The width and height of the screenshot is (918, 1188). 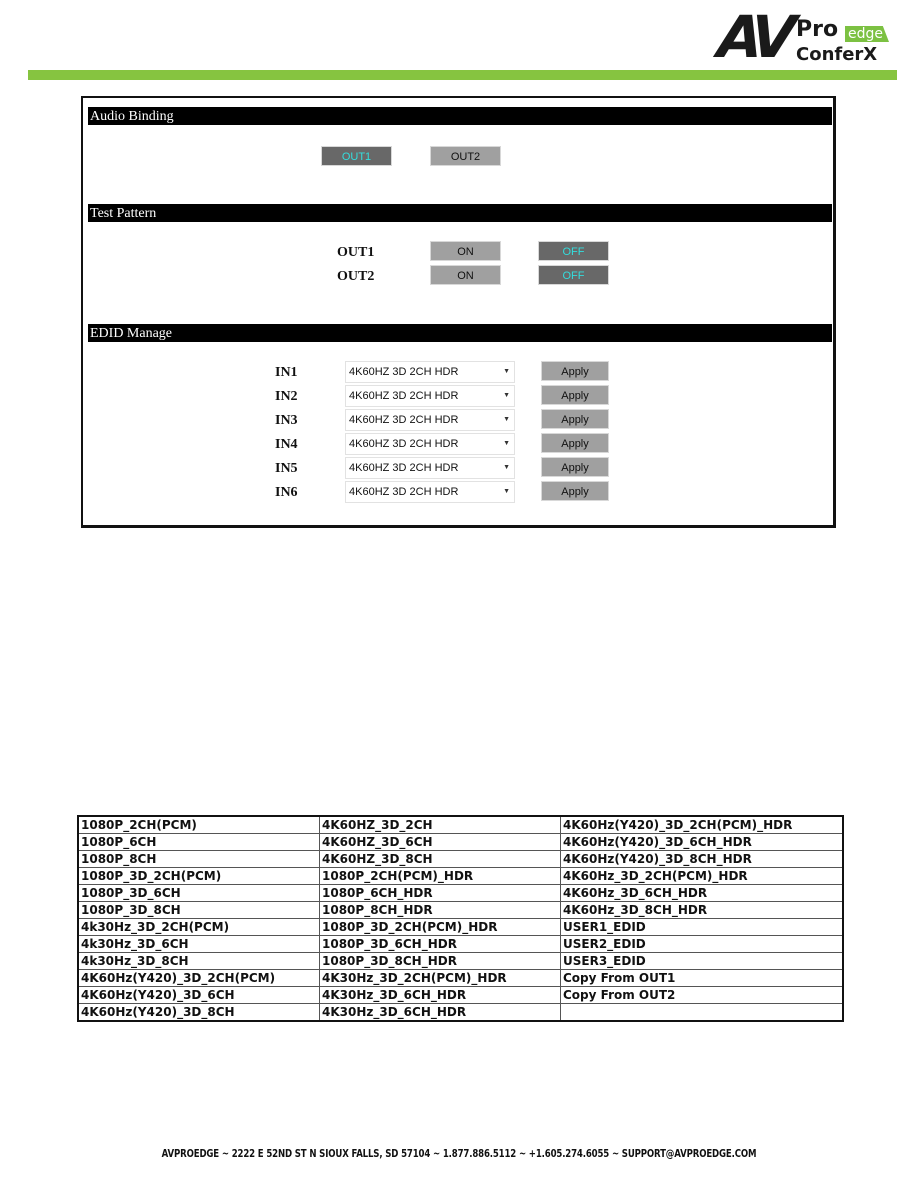 What do you see at coordinates (465, 251) in the screenshot?
I see `test-pattern-out1-on-button: ON` at bounding box center [465, 251].